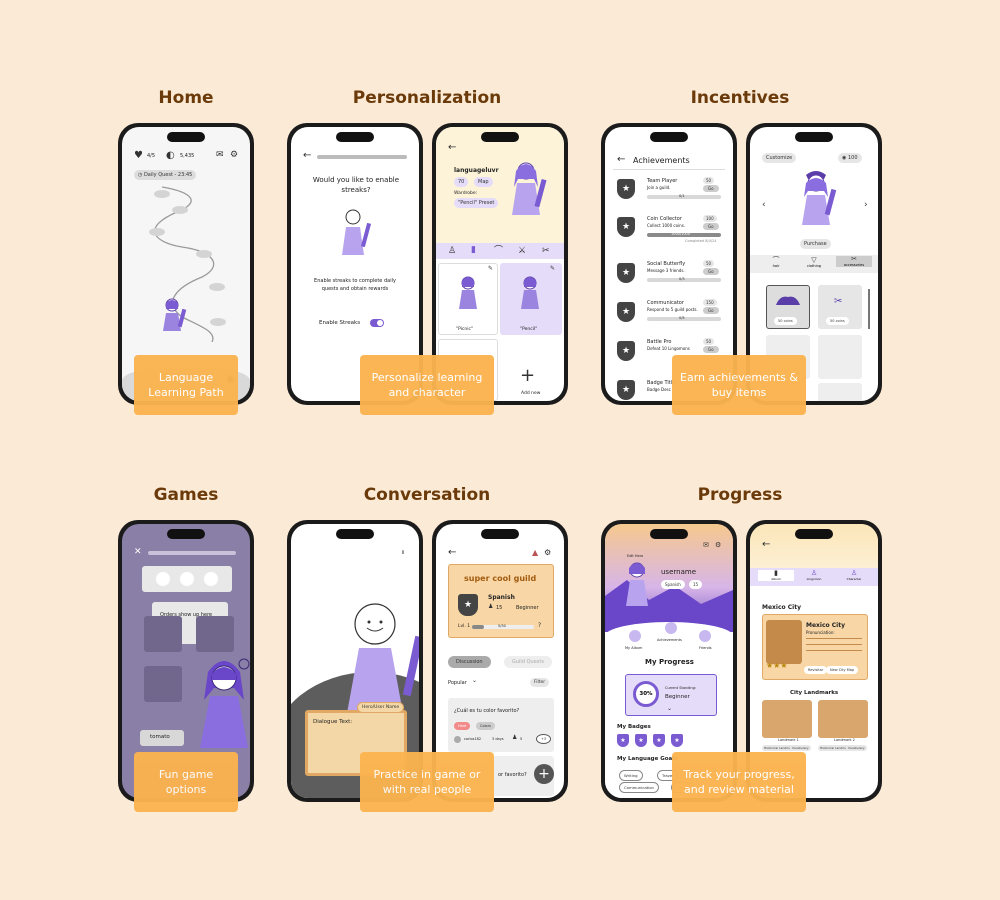 The width and height of the screenshot is (1000, 900). Describe the element at coordinates (705, 648) in the screenshot. I see `friends-label: Friends` at that location.